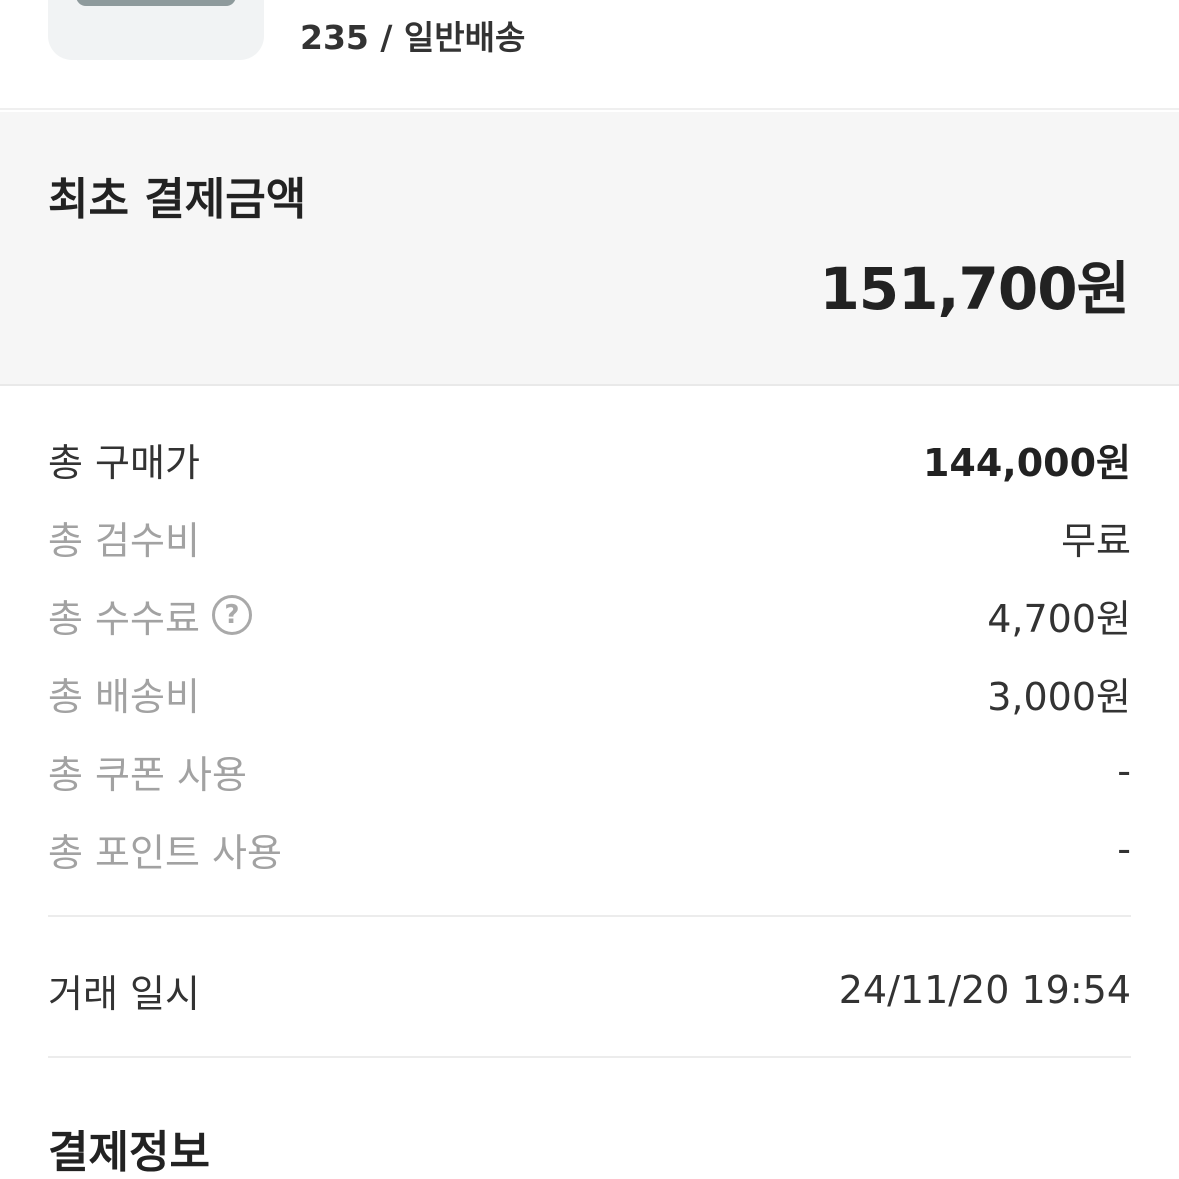 Image resolution: width=1179 pixels, height=1179 pixels. What do you see at coordinates (413, 37) in the screenshot?
I see `product-option: 235 / 일반배송` at bounding box center [413, 37].